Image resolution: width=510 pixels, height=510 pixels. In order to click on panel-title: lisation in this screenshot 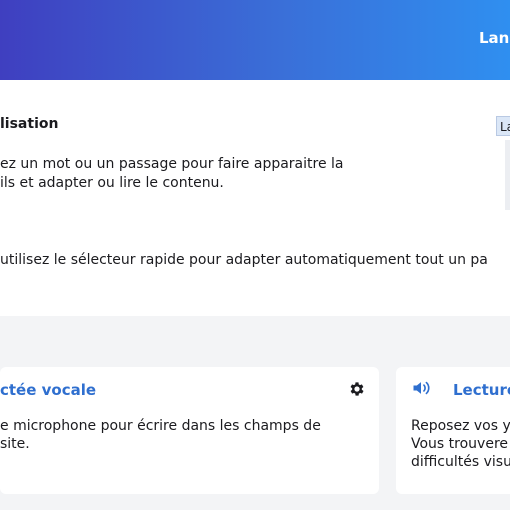, I will do `click(29, 124)`.